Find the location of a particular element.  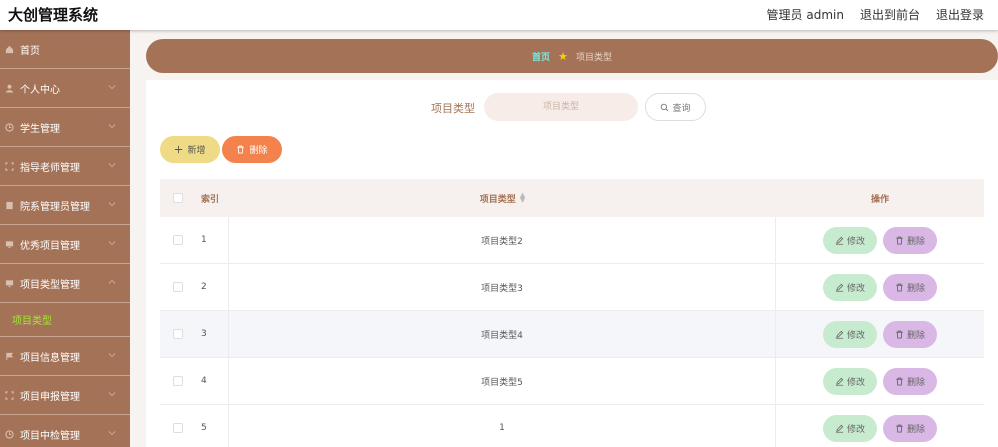

table-row: 3 项目类型4 修改 删除 is located at coordinates (572, 334).